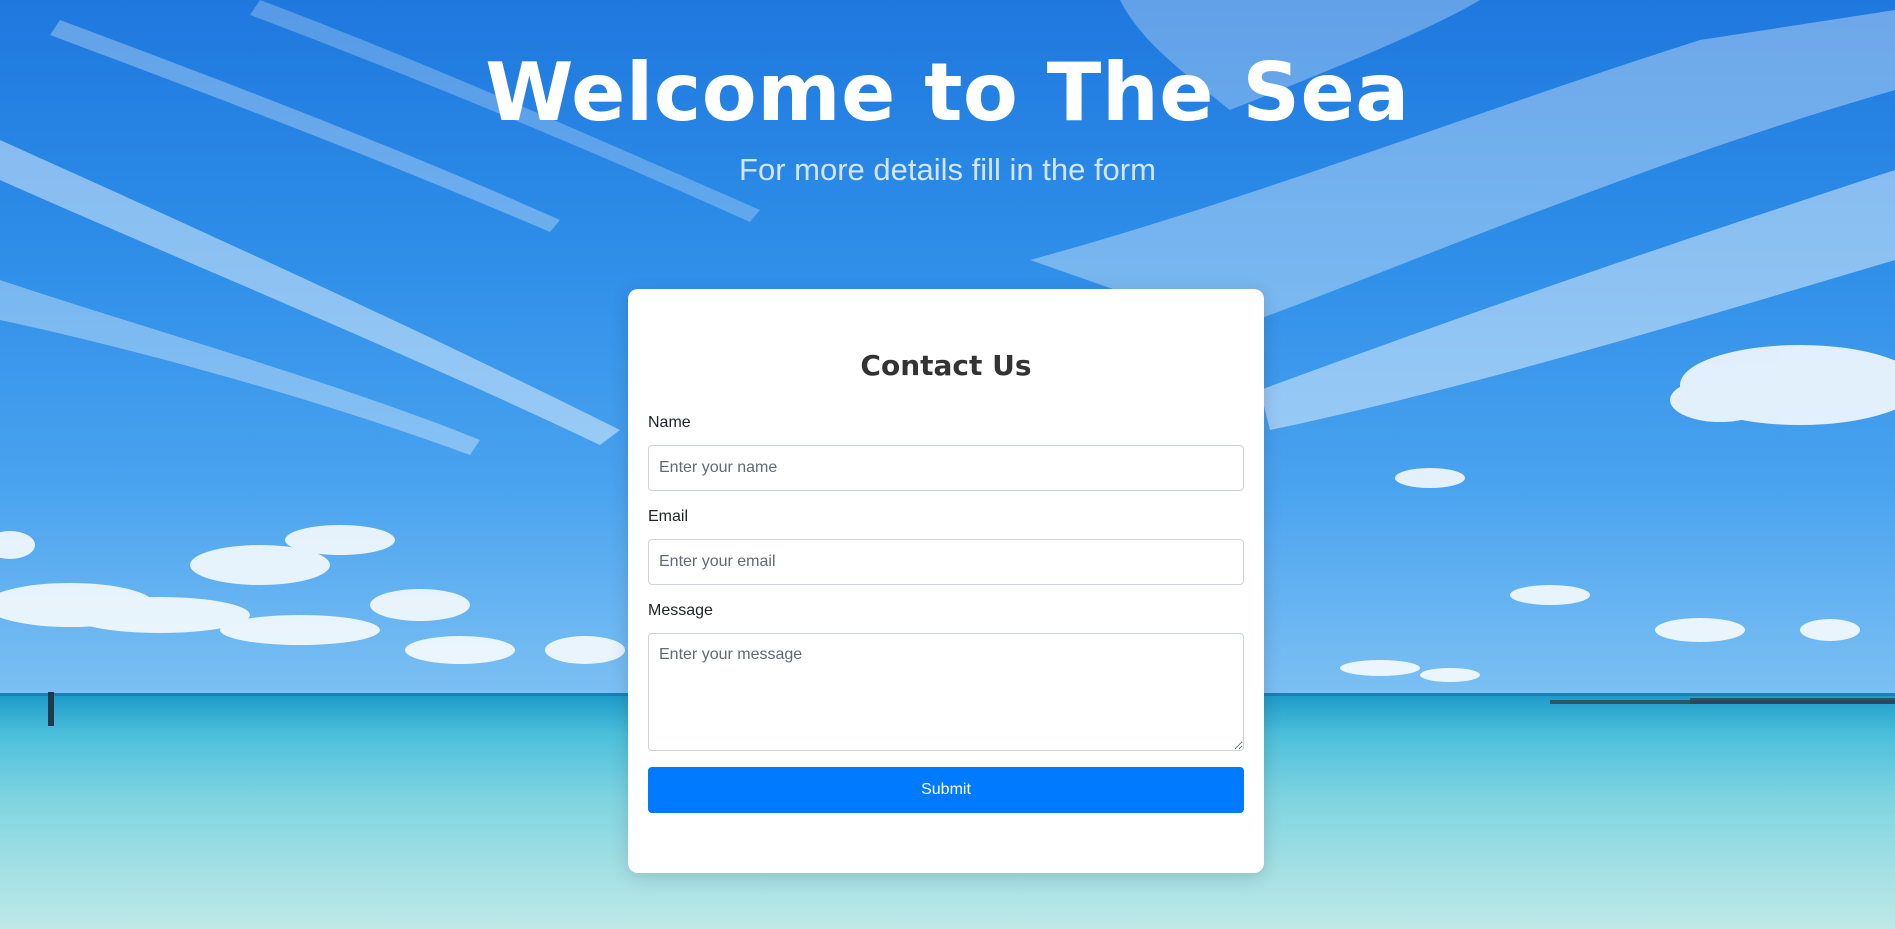 The image size is (1895, 929). What do you see at coordinates (668, 516) in the screenshot?
I see `email-label: Email` at bounding box center [668, 516].